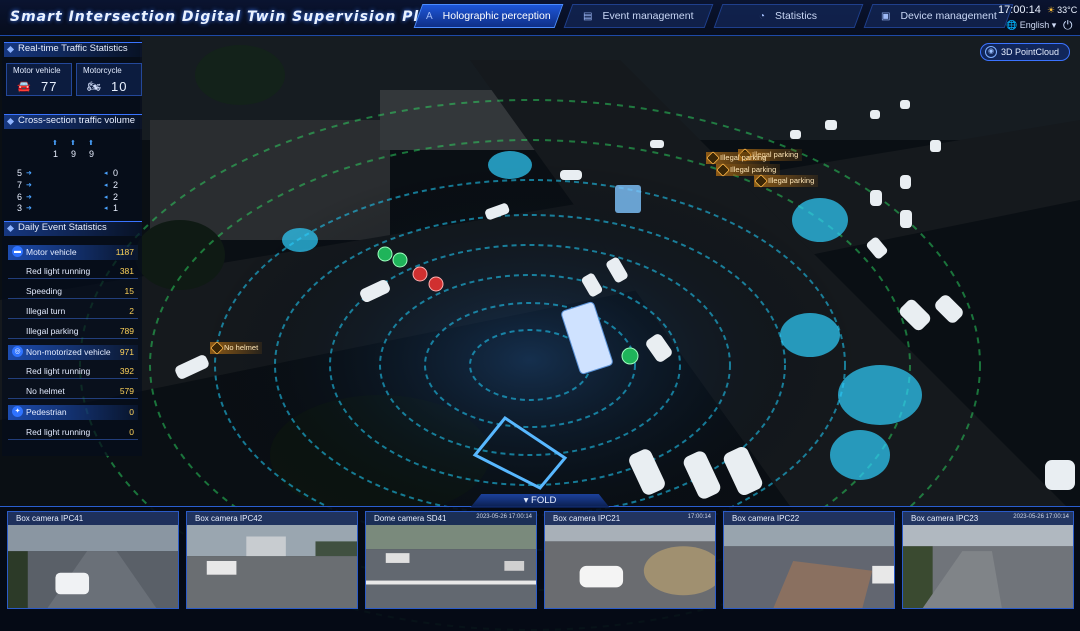 This screenshot has width=1080, height=631. Describe the element at coordinates (94, 87) in the screenshot. I see `motorcycle-icon: 🏍` at that location.